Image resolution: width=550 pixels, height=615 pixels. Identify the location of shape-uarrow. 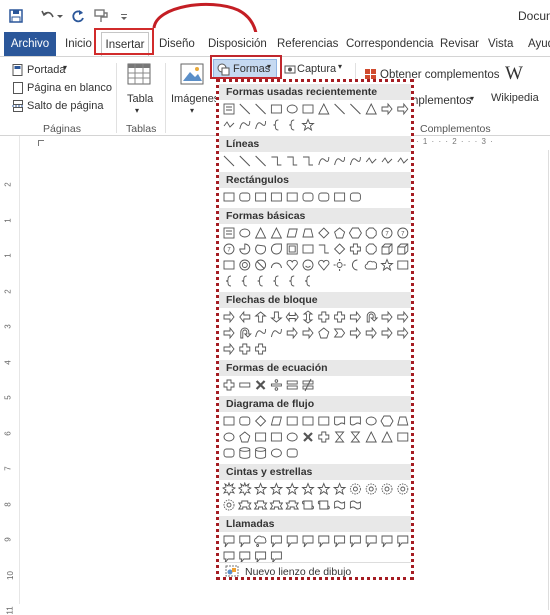
(260, 317).